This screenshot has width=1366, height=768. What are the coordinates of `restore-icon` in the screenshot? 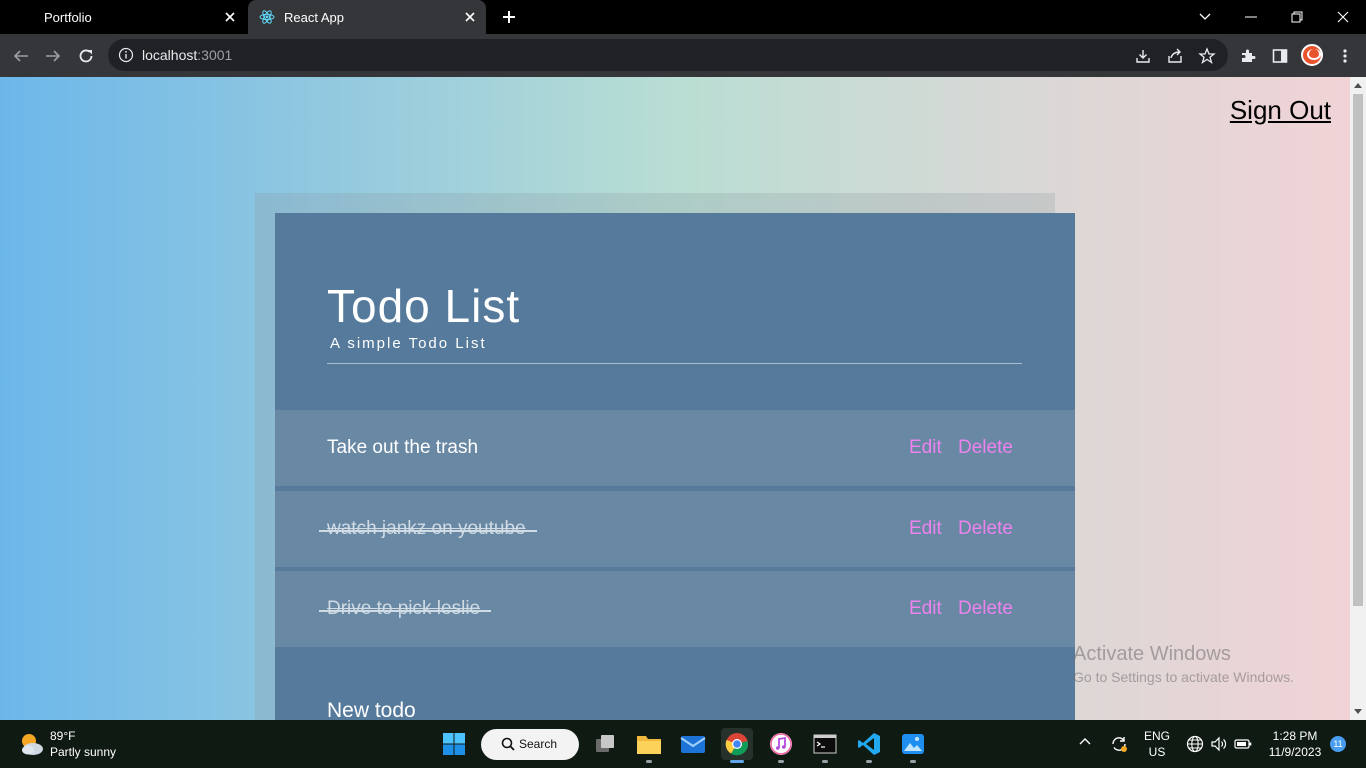 It's located at (1297, 17).